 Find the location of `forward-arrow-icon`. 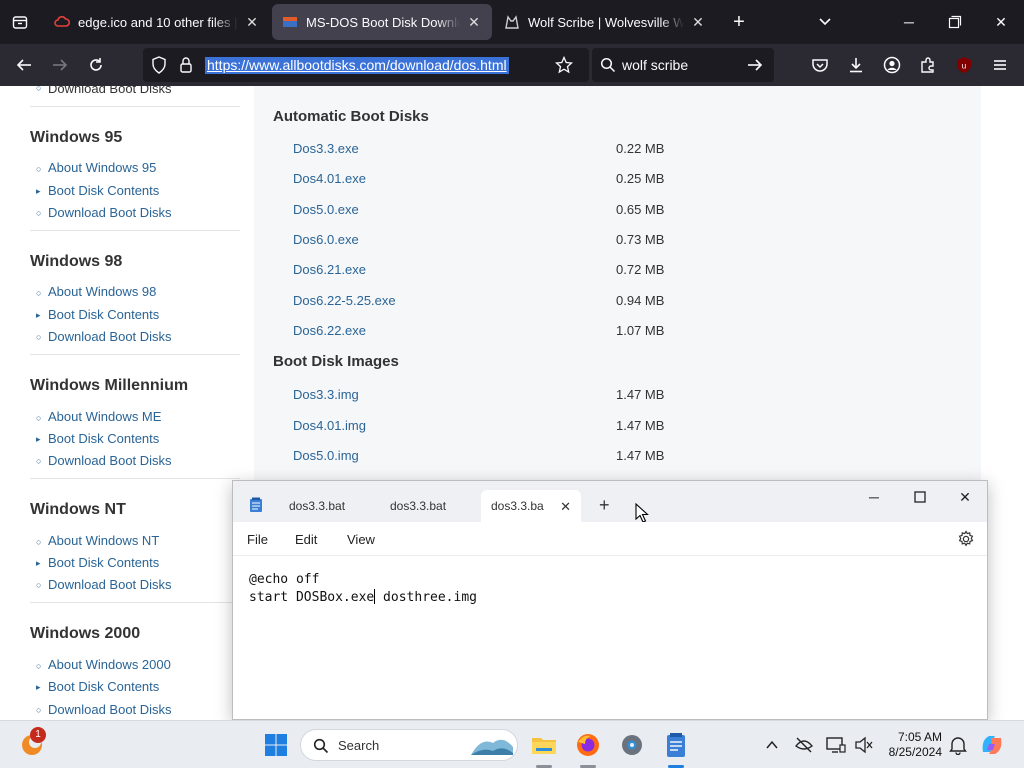

forward-arrow-icon is located at coordinates (60, 65).